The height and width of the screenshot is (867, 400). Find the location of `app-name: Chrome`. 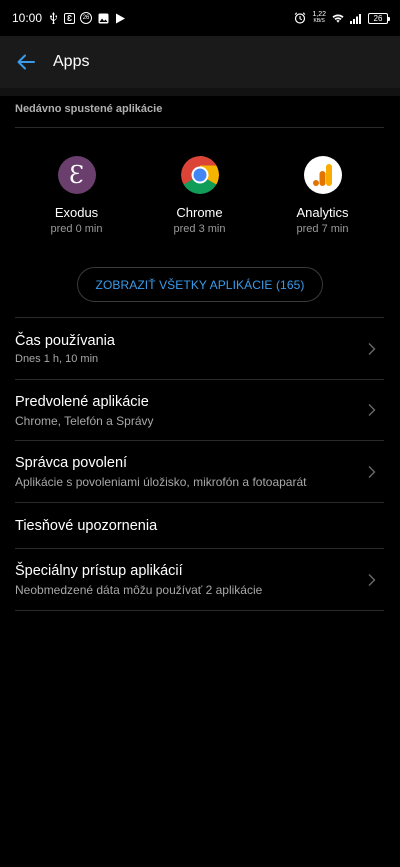

app-name: Chrome is located at coordinates (199, 212).